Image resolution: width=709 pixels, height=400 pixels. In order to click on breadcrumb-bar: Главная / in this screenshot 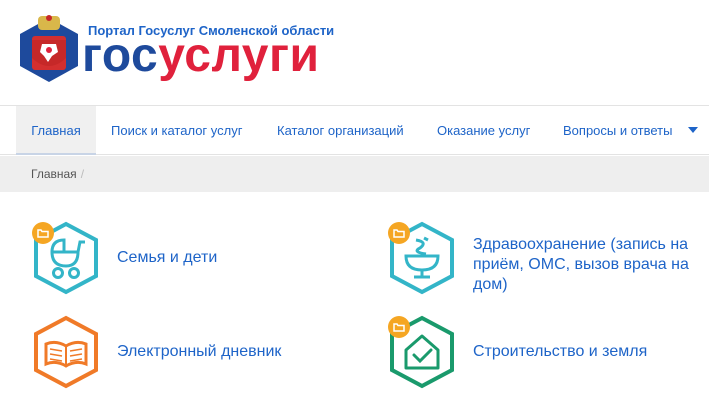, I will do `click(354, 174)`.